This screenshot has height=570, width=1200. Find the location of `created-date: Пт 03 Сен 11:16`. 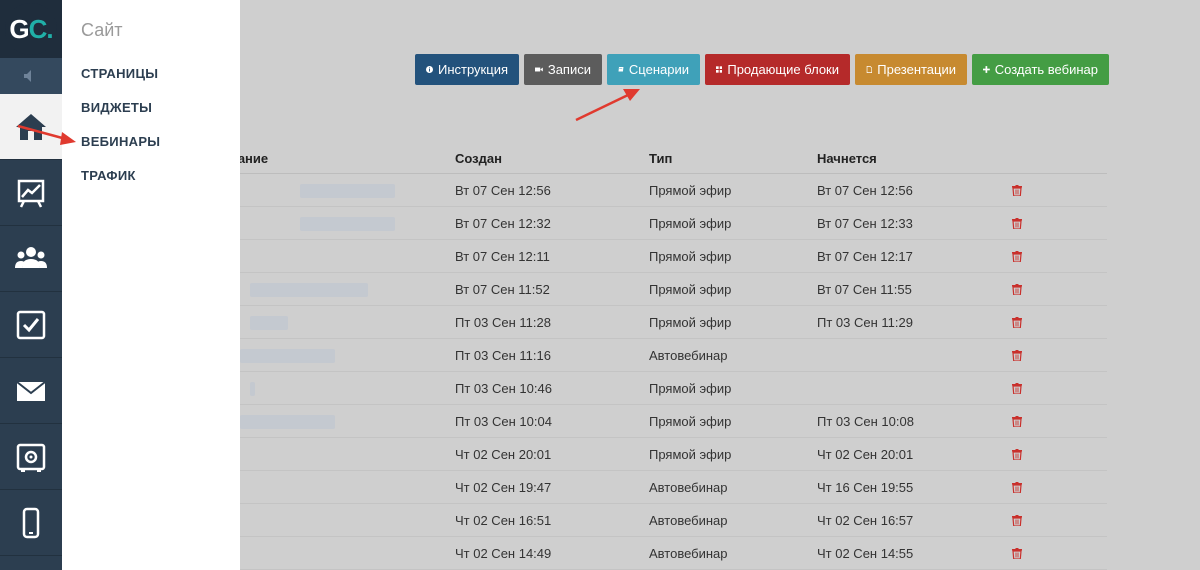

created-date: Пт 03 Сен 11:16 is located at coordinates (503, 355).